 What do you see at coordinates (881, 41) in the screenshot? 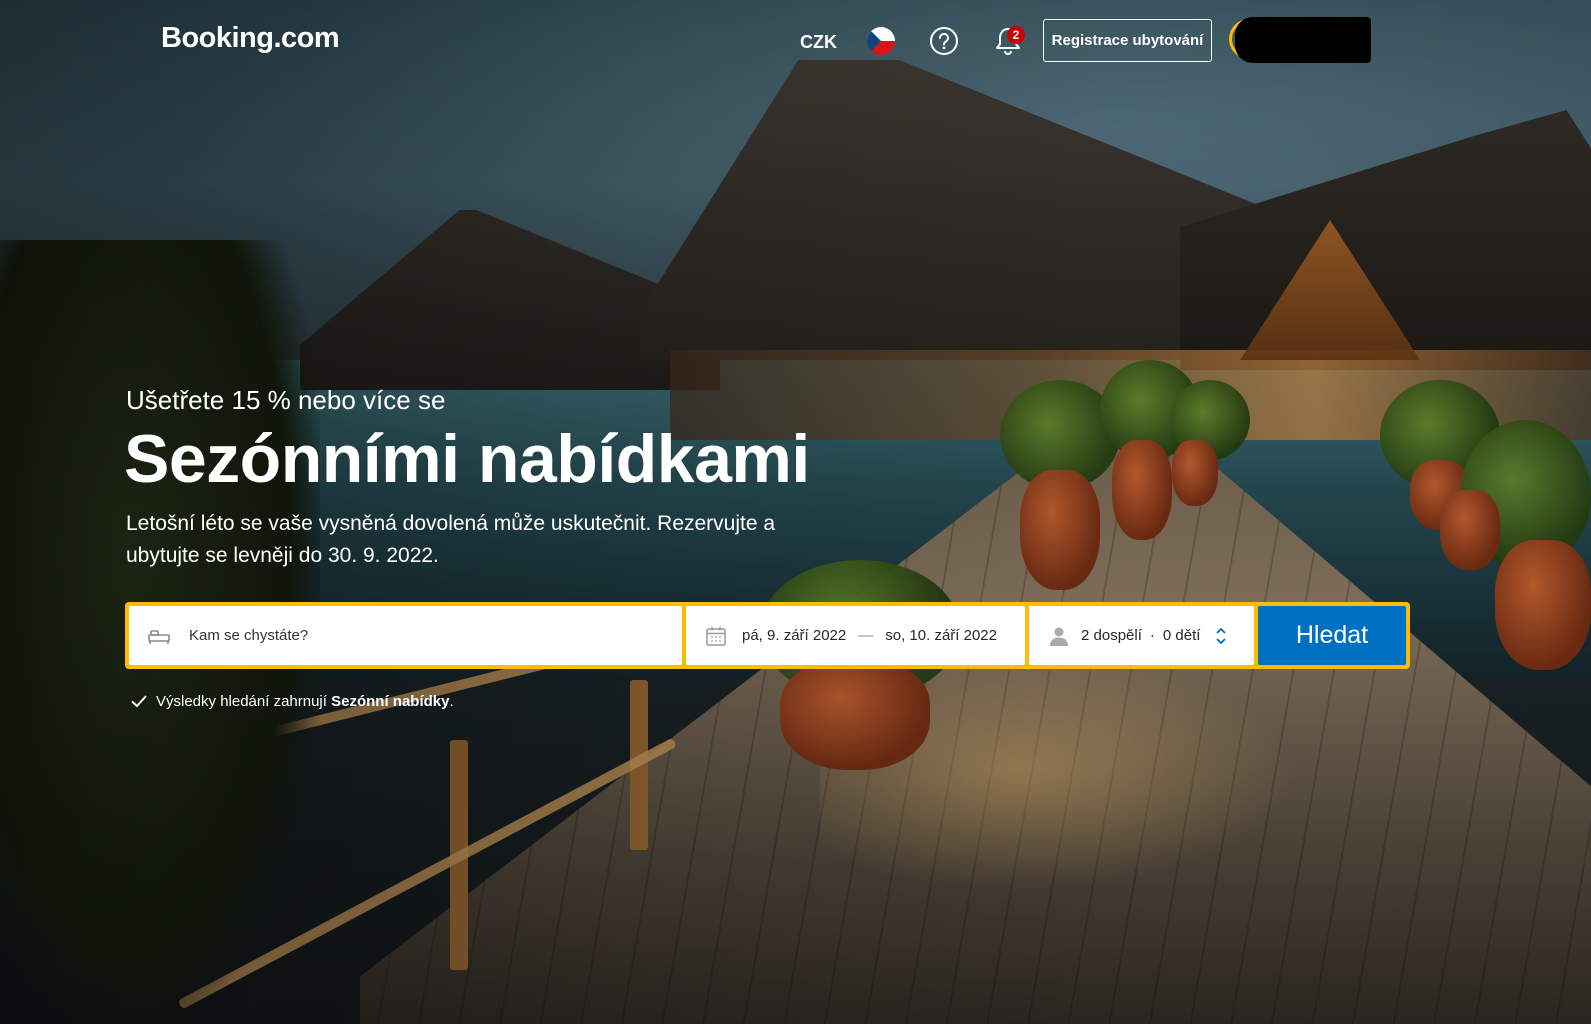
I see `cz-flag-icon` at bounding box center [881, 41].